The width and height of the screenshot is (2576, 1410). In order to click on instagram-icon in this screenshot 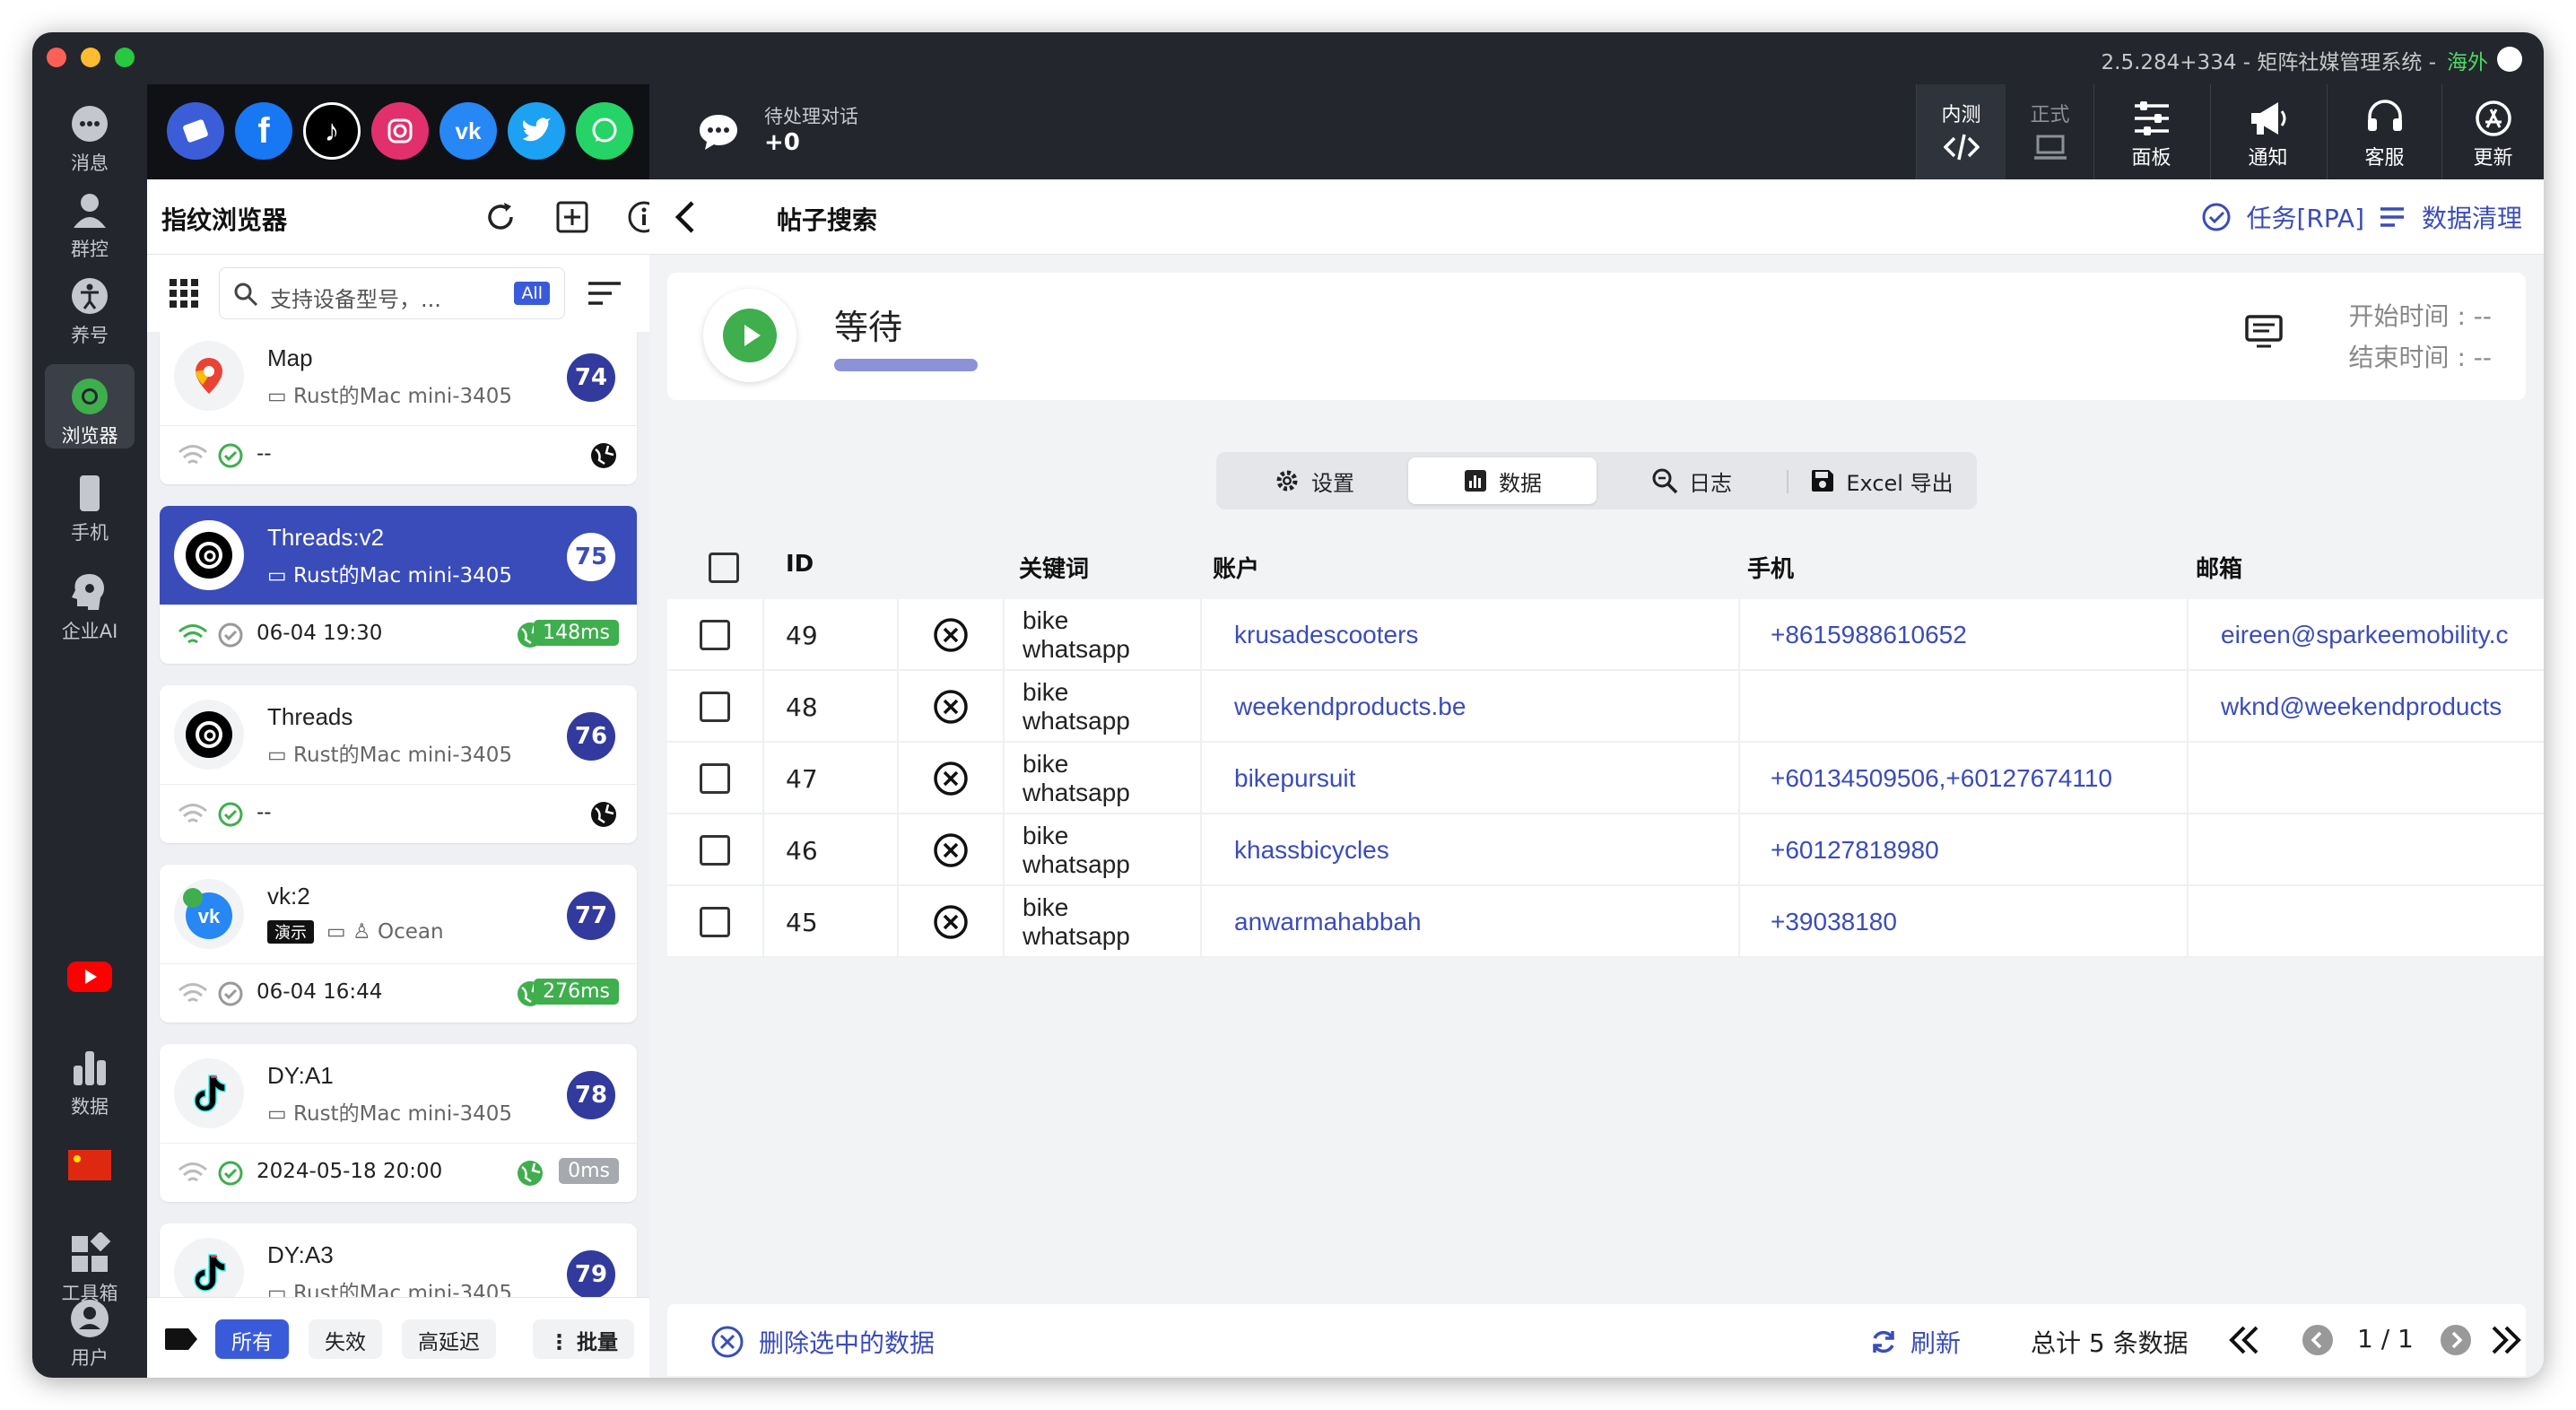, I will do `click(400, 131)`.